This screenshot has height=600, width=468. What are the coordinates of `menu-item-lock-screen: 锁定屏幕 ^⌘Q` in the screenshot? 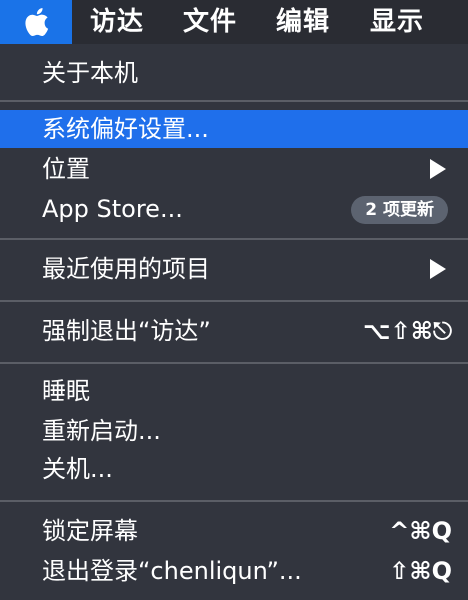 It's located at (234, 531).